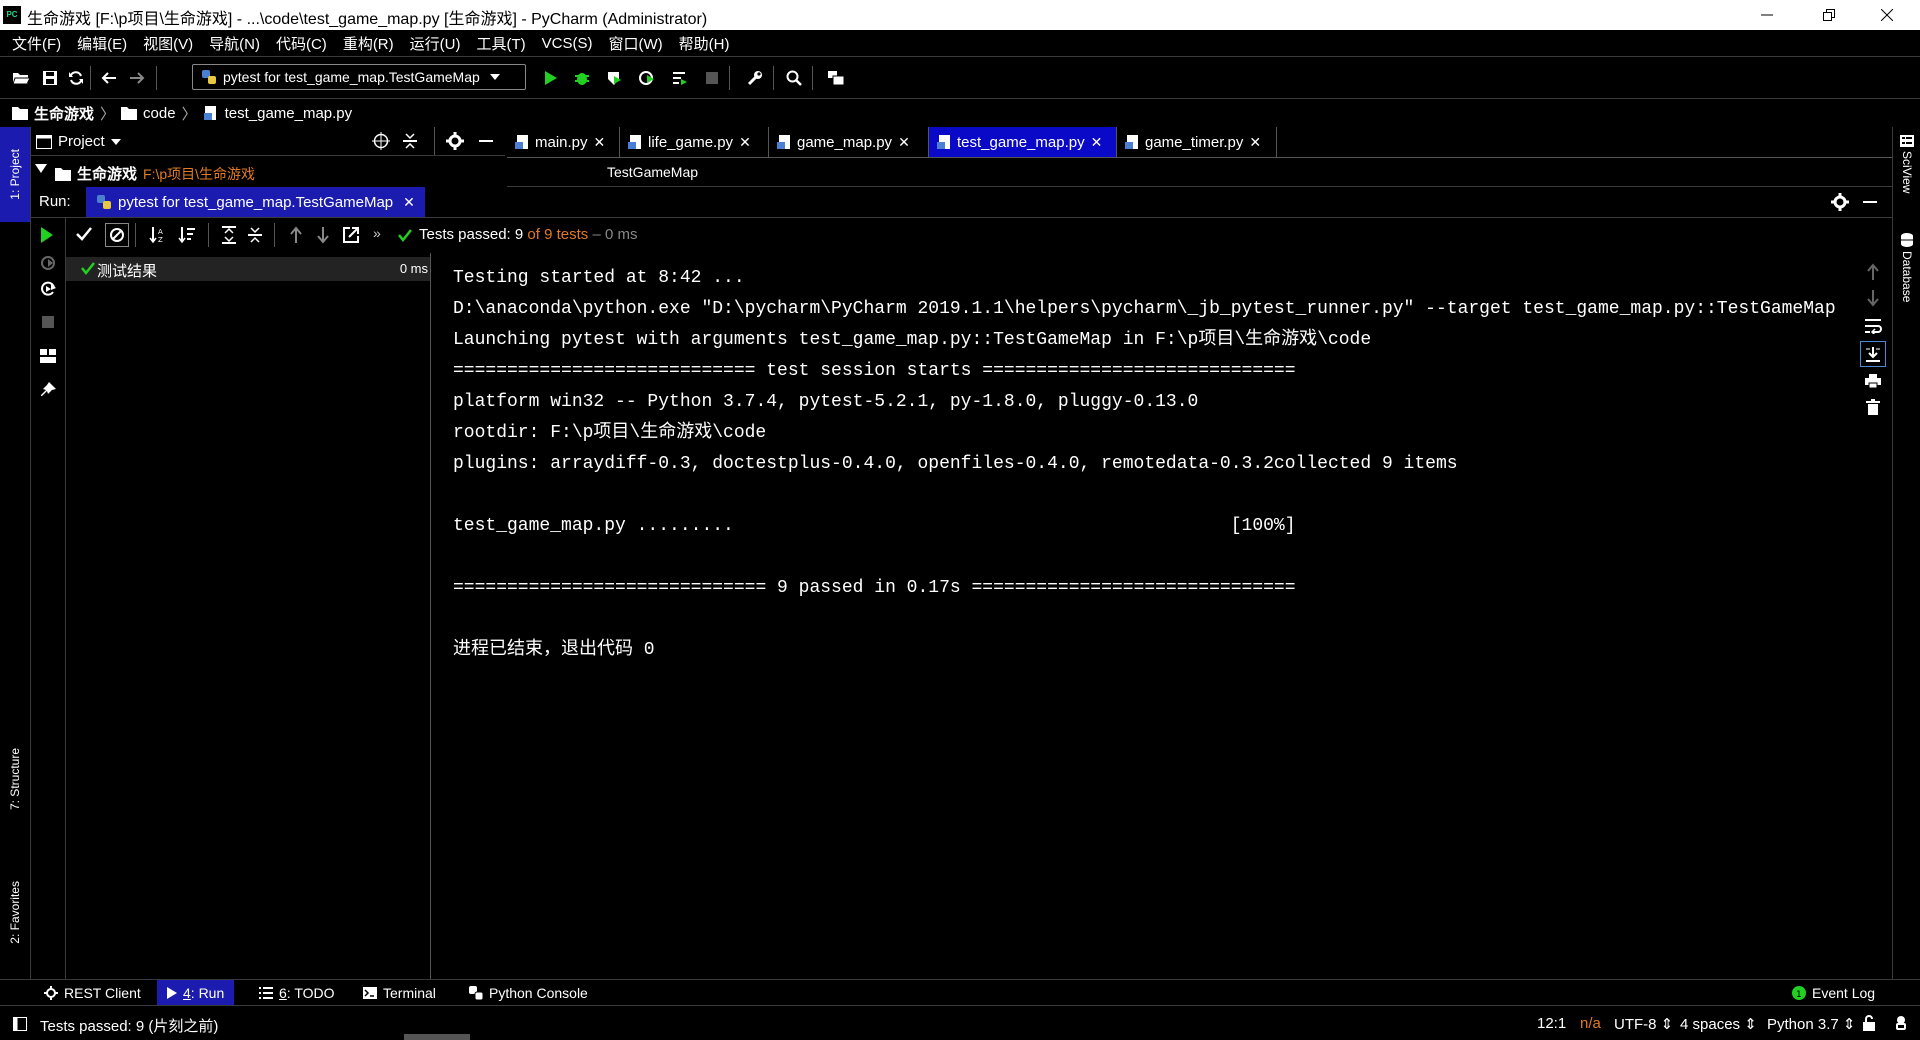 Image resolution: width=1920 pixels, height=1040 pixels. Describe the element at coordinates (48, 263) in the screenshot. I see `rerun-failed-button` at that location.